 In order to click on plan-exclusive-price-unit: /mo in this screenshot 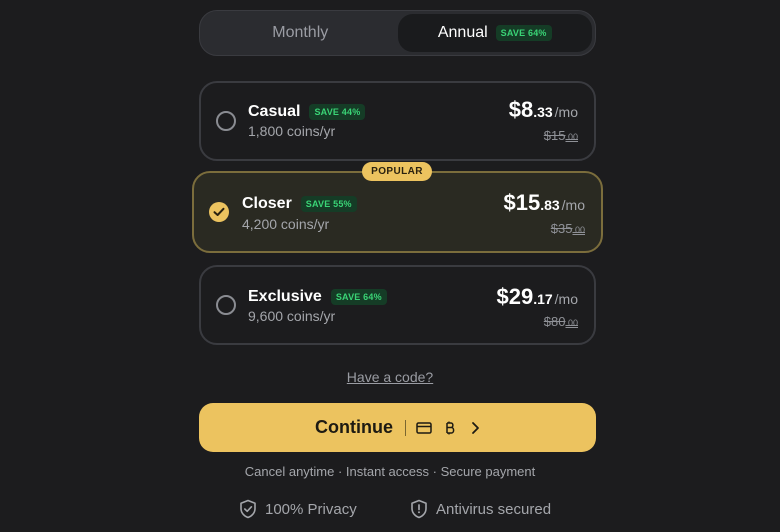, I will do `click(566, 299)`.